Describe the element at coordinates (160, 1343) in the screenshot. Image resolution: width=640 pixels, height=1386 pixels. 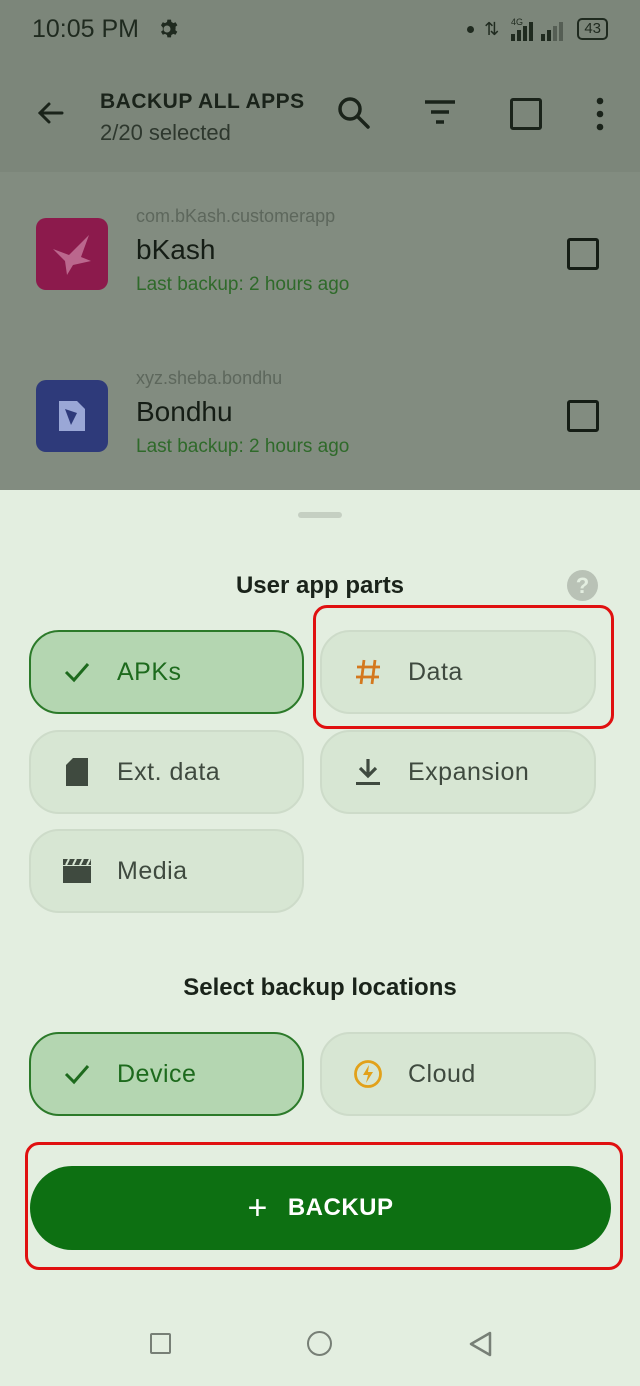
I see `recents-icon` at that location.